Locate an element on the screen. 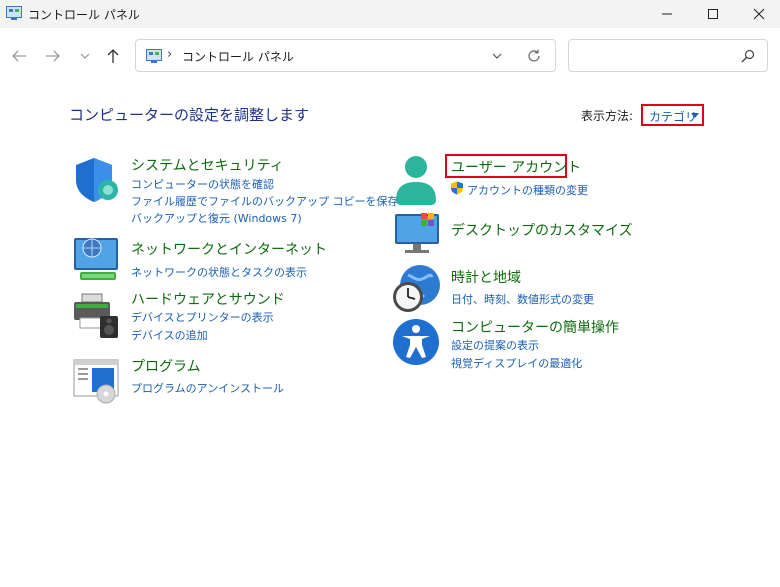 The width and height of the screenshot is (780, 587). link-add-device: デバイスの追加 is located at coordinates (169, 335).